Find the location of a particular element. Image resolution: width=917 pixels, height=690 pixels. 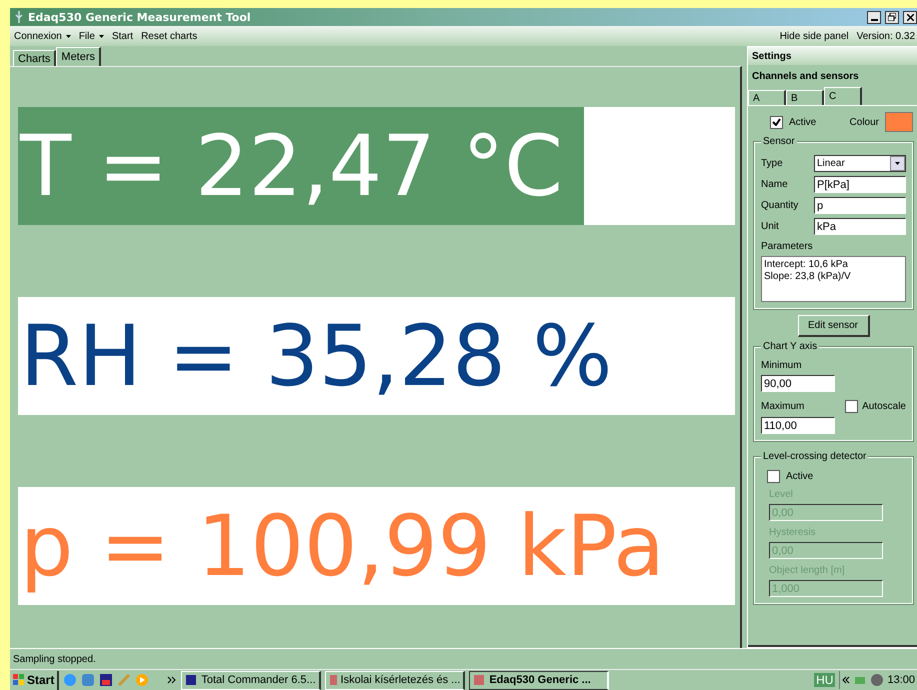

input-field: 90,00 is located at coordinates (798, 383).